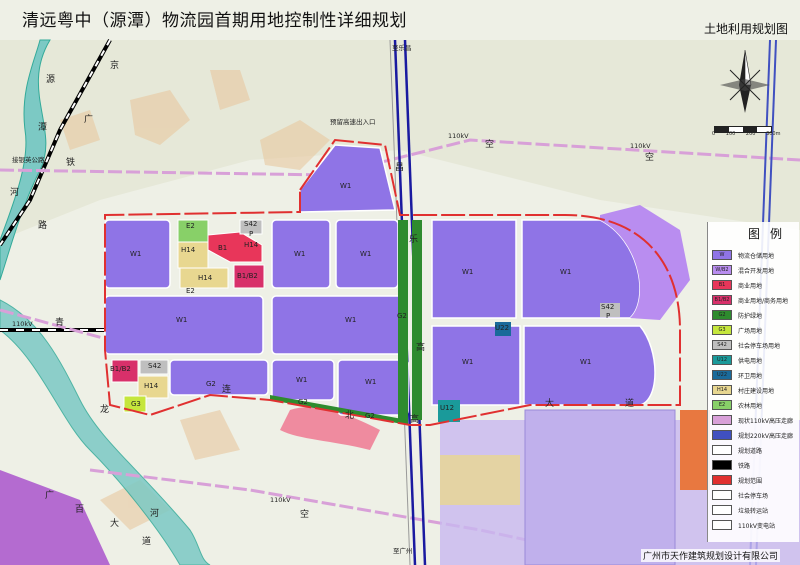 This screenshot has height=565, width=800. What do you see at coordinates (305, 515) in the screenshot?
I see `label-kong-3: 空` at bounding box center [305, 515].